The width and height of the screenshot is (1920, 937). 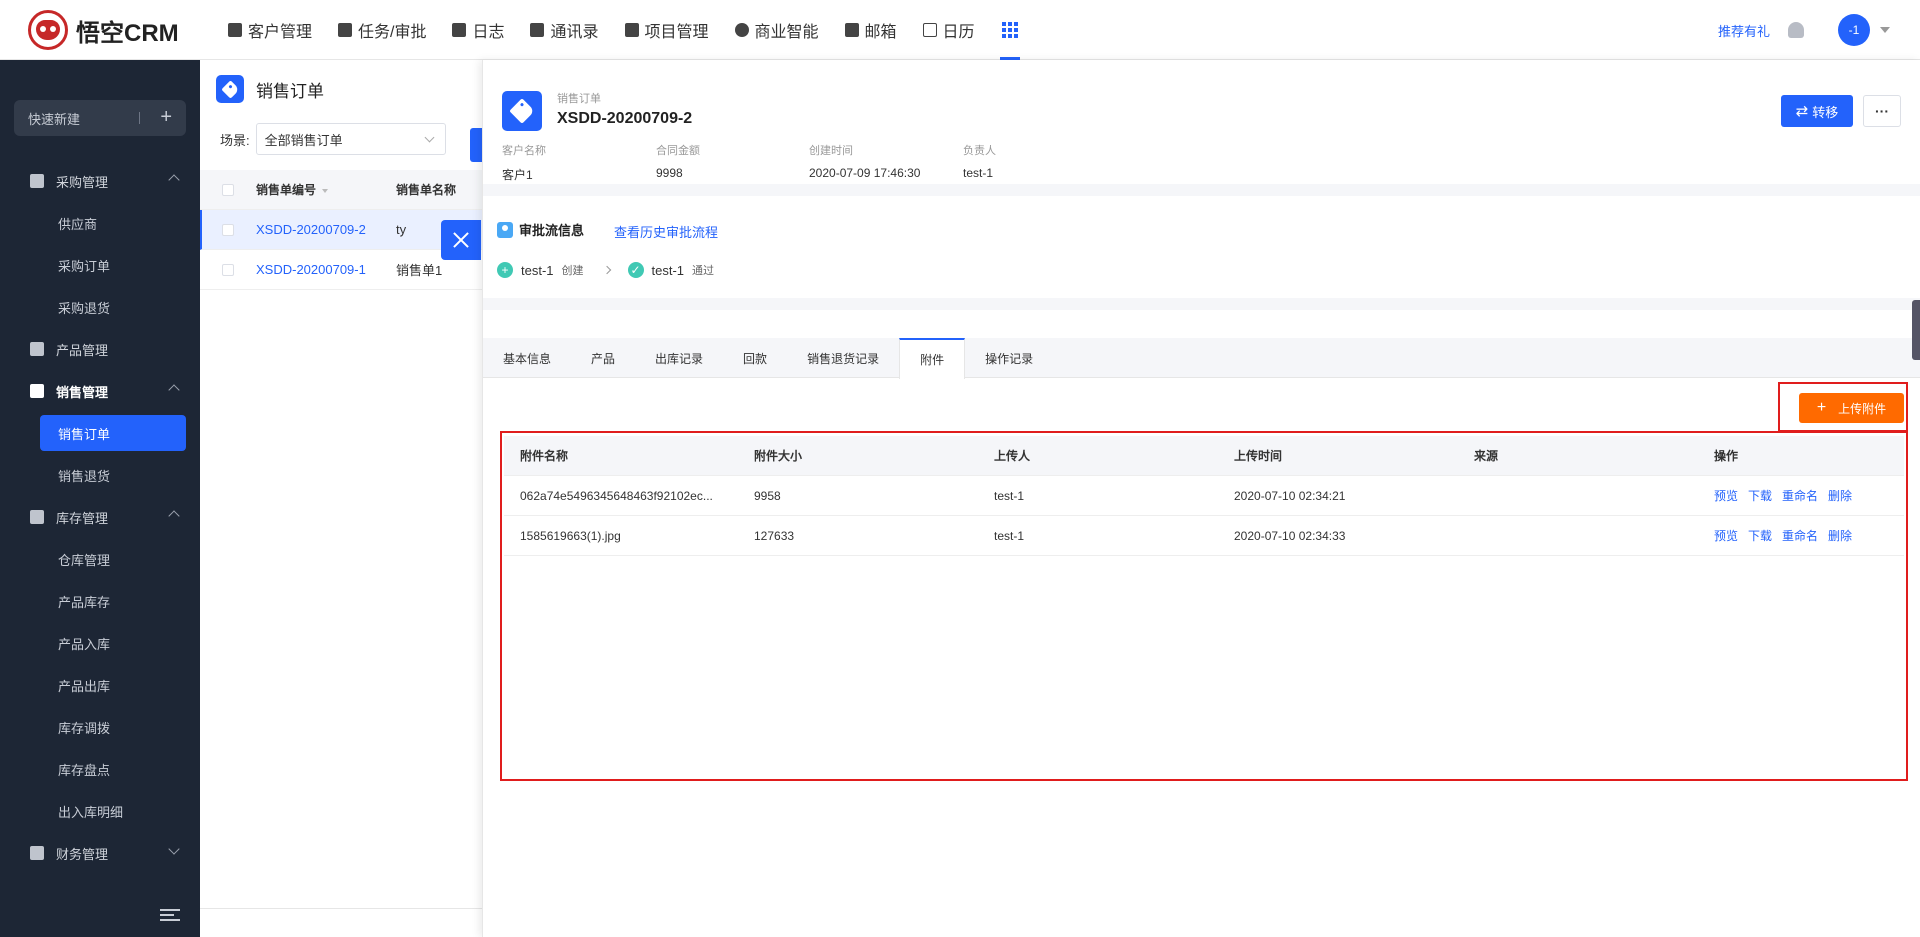 I want to click on calendar-icon, so click(x=929, y=30).